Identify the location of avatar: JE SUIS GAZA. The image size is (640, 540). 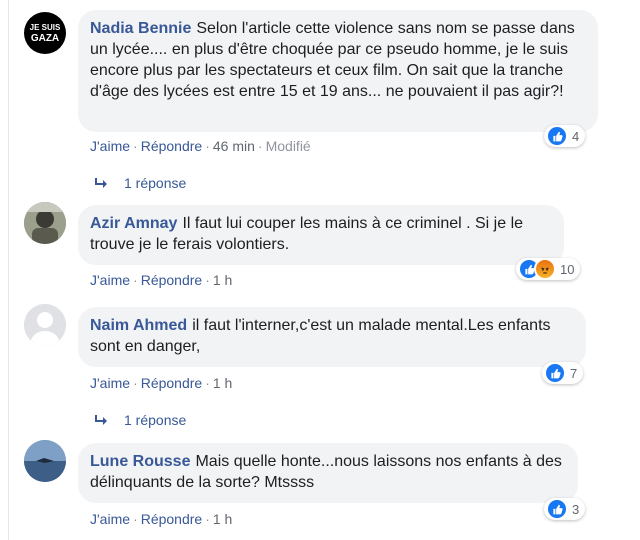
(45, 33).